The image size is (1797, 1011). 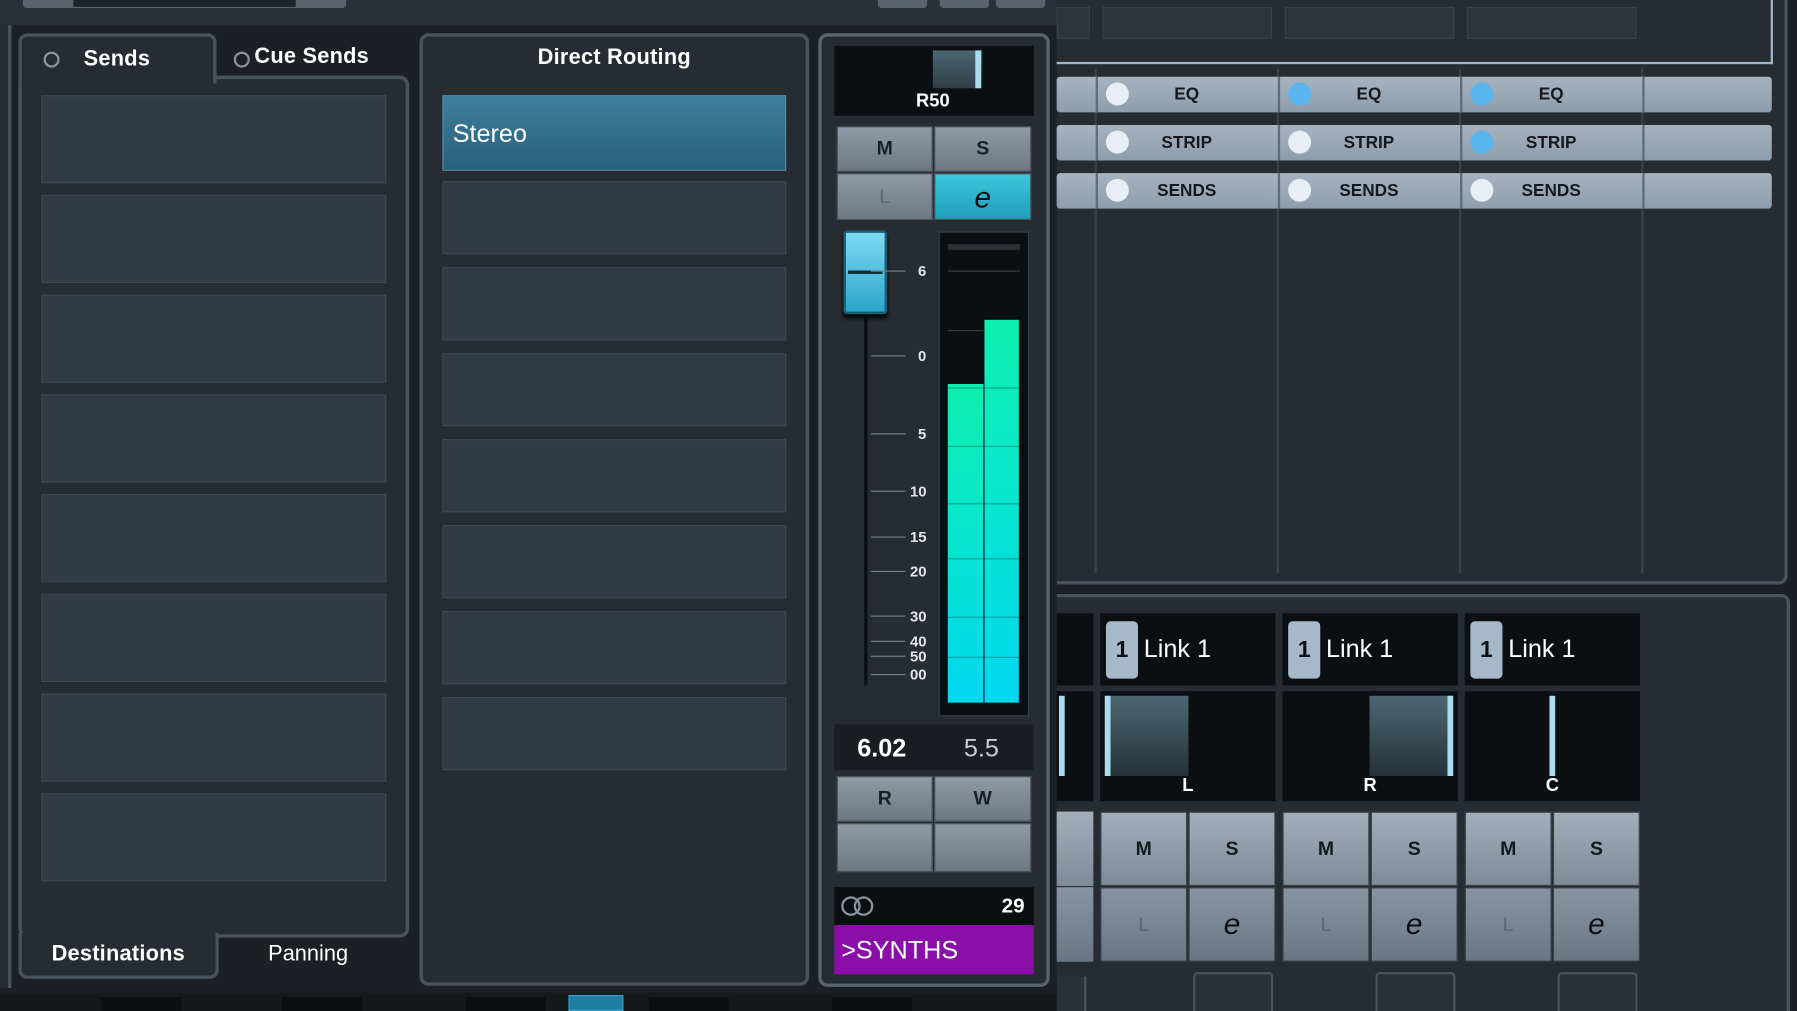 What do you see at coordinates (918, 674) in the screenshot?
I see `scale-label: 00` at bounding box center [918, 674].